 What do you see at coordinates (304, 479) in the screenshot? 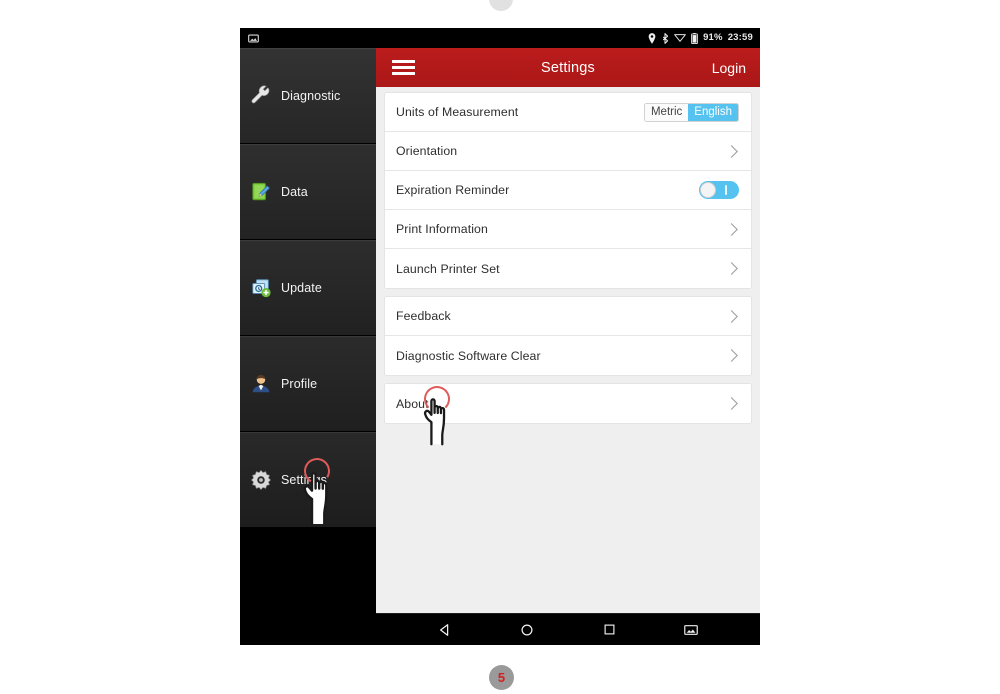
I see `sidebar-item-label: Settings` at bounding box center [304, 479].